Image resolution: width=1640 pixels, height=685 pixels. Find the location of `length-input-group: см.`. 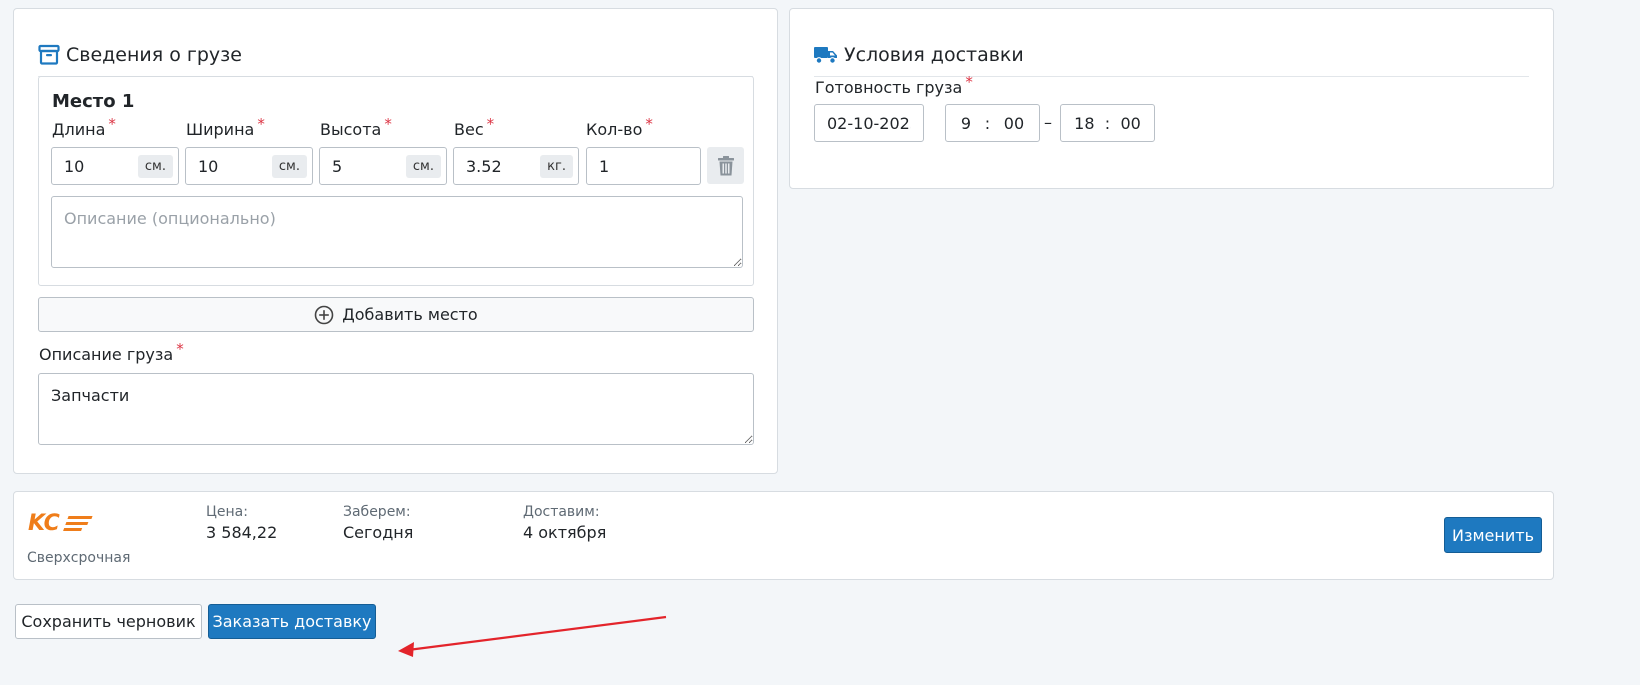

length-input-group: см. is located at coordinates (115, 166).